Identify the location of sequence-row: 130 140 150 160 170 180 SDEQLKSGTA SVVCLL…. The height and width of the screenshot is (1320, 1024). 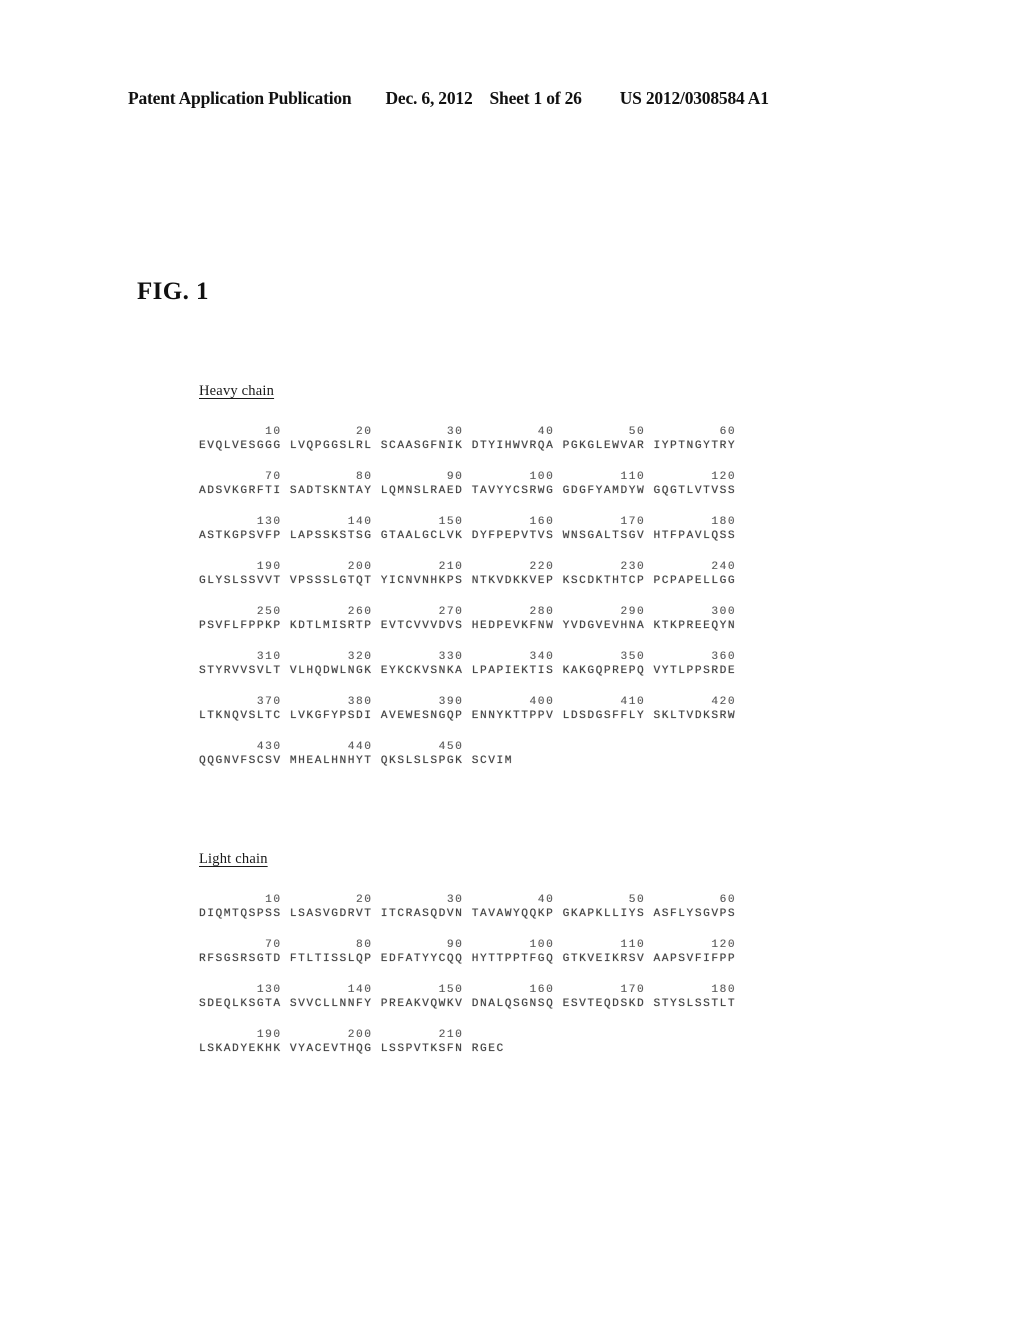
(468, 999).